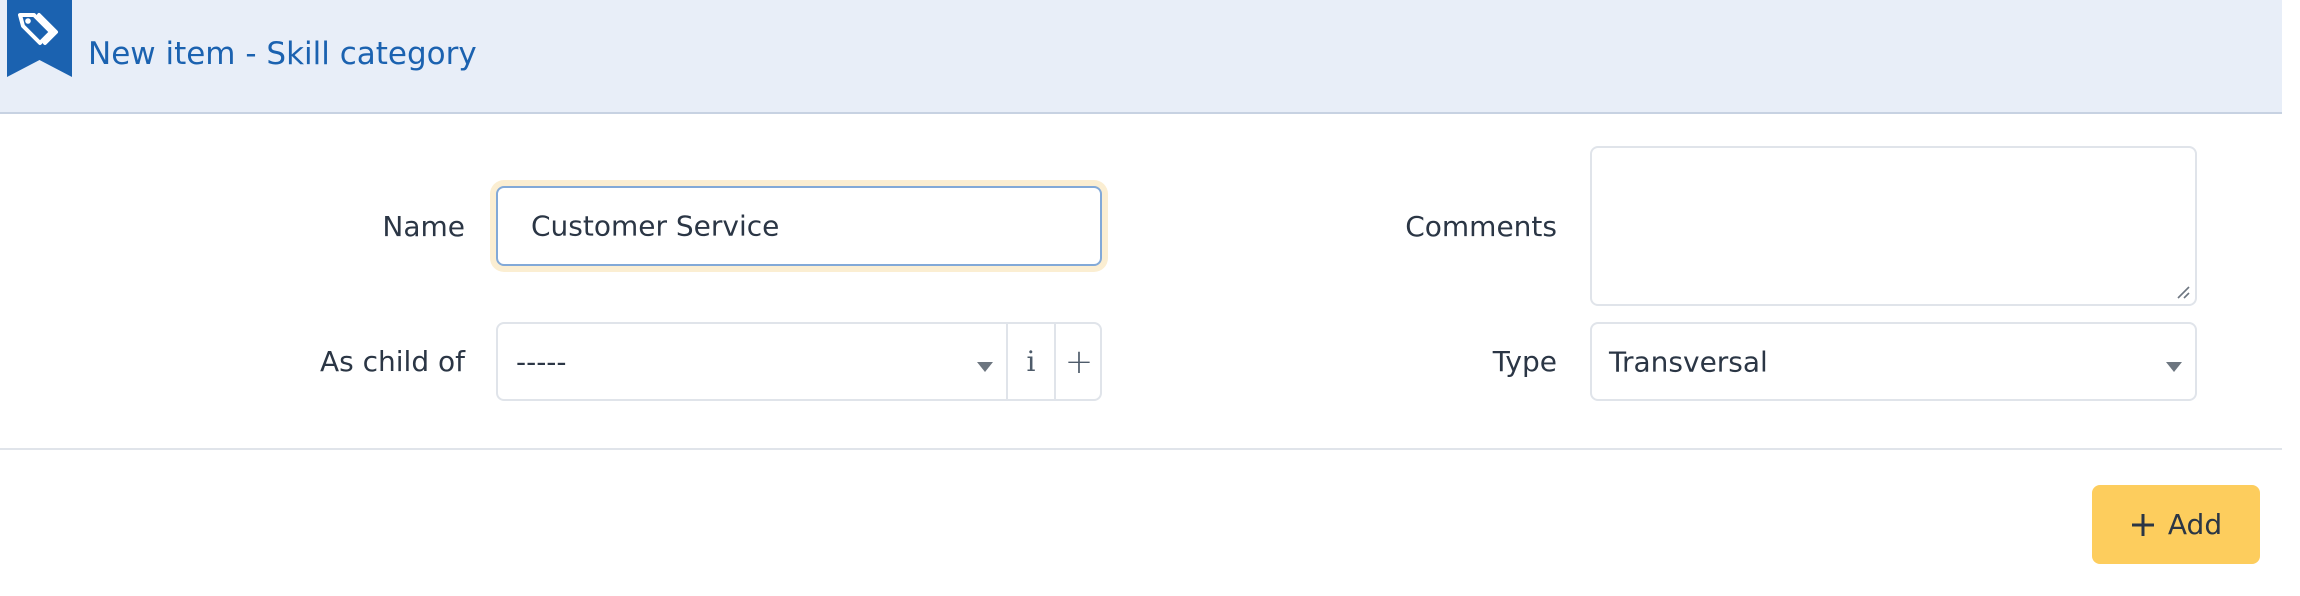 This screenshot has width=2300, height=596. What do you see at coordinates (1524, 361) in the screenshot?
I see `type-label: Type` at bounding box center [1524, 361].